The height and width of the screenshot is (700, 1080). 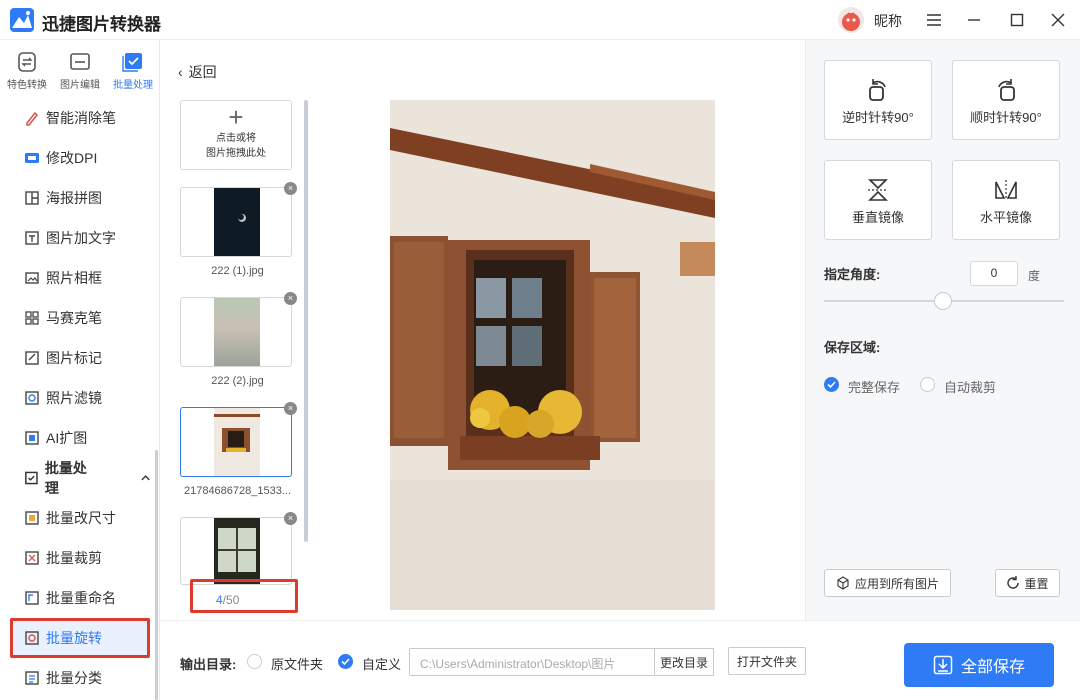 What do you see at coordinates (888, 21) in the screenshot?
I see `nickname: 昵称` at bounding box center [888, 21].